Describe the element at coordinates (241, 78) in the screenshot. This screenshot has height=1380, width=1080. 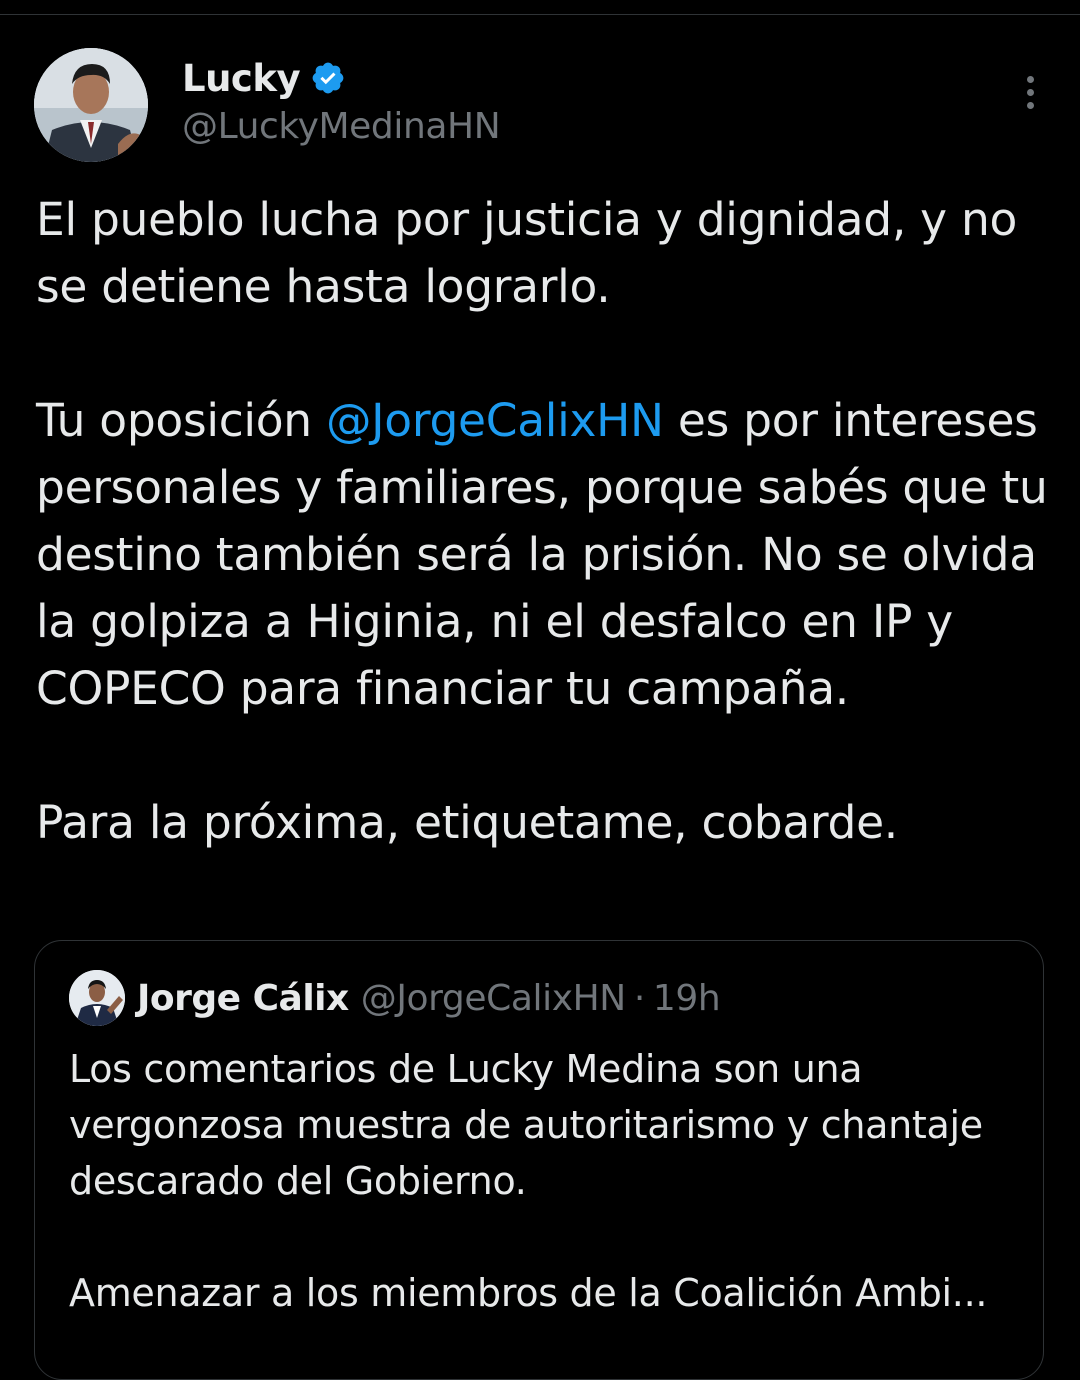
I see `author-display-name: Lucky` at that location.